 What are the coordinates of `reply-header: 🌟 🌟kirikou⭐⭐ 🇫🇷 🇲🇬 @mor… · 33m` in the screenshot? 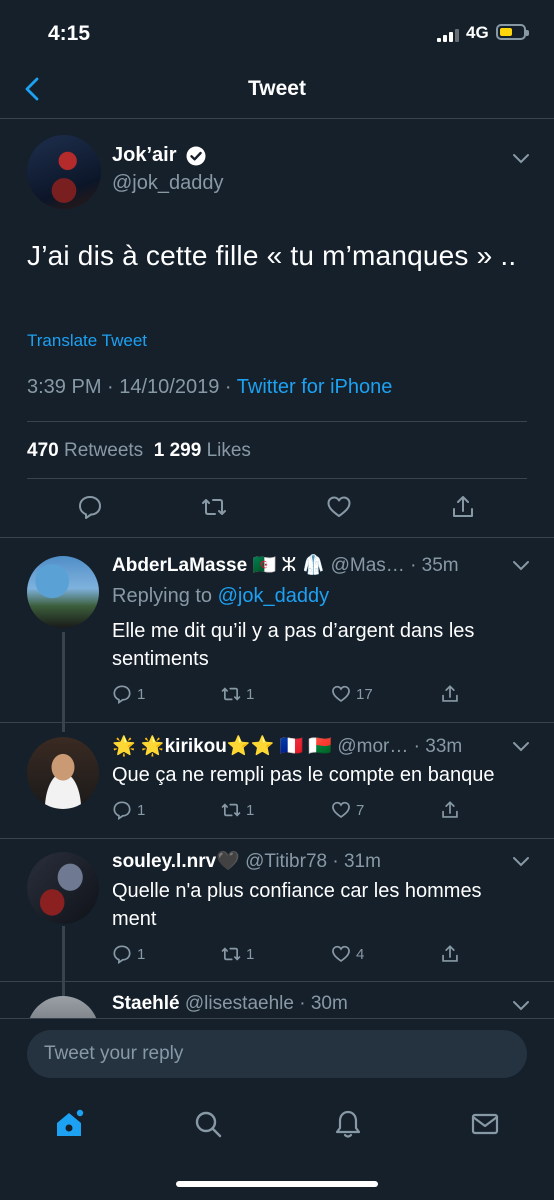 It's located at (287, 746).